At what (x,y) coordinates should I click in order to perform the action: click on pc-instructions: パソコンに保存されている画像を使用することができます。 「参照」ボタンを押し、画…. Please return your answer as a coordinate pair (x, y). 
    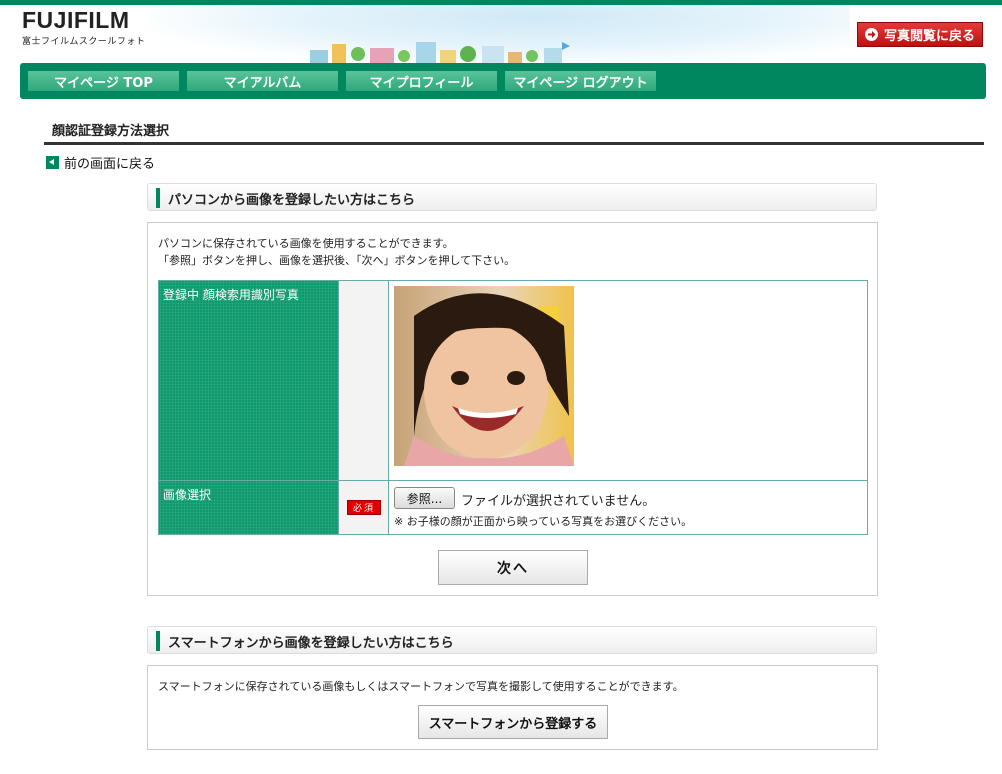
    Looking at the image, I should click on (336, 252).